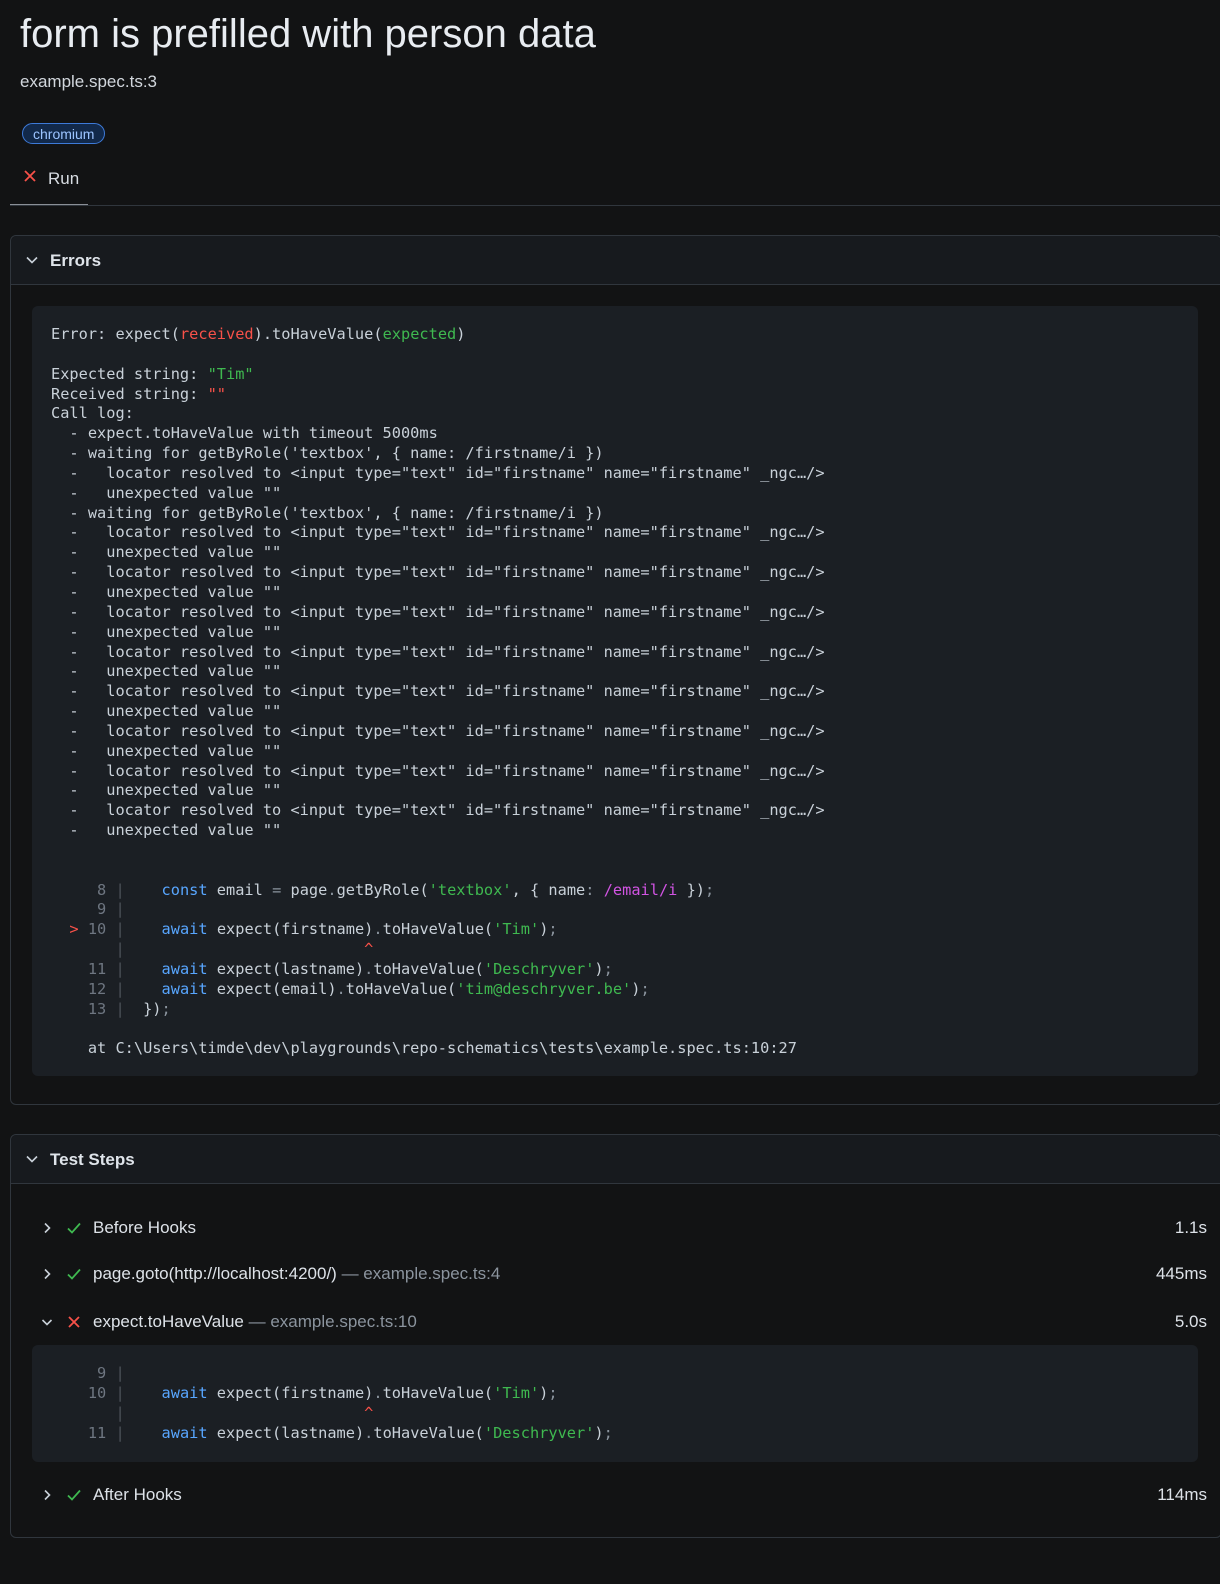 This screenshot has height=1584, width=1220. What do you see at coordinates (152, 373) in the screenshot?
I see `code-line: Expected string: "Tim"` at bounding box center [152, 373].